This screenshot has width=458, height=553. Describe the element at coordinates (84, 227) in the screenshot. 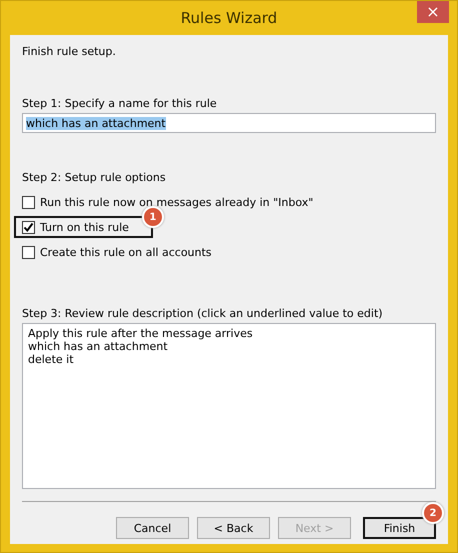

I see `option-label: Turn on this rule` at that location.